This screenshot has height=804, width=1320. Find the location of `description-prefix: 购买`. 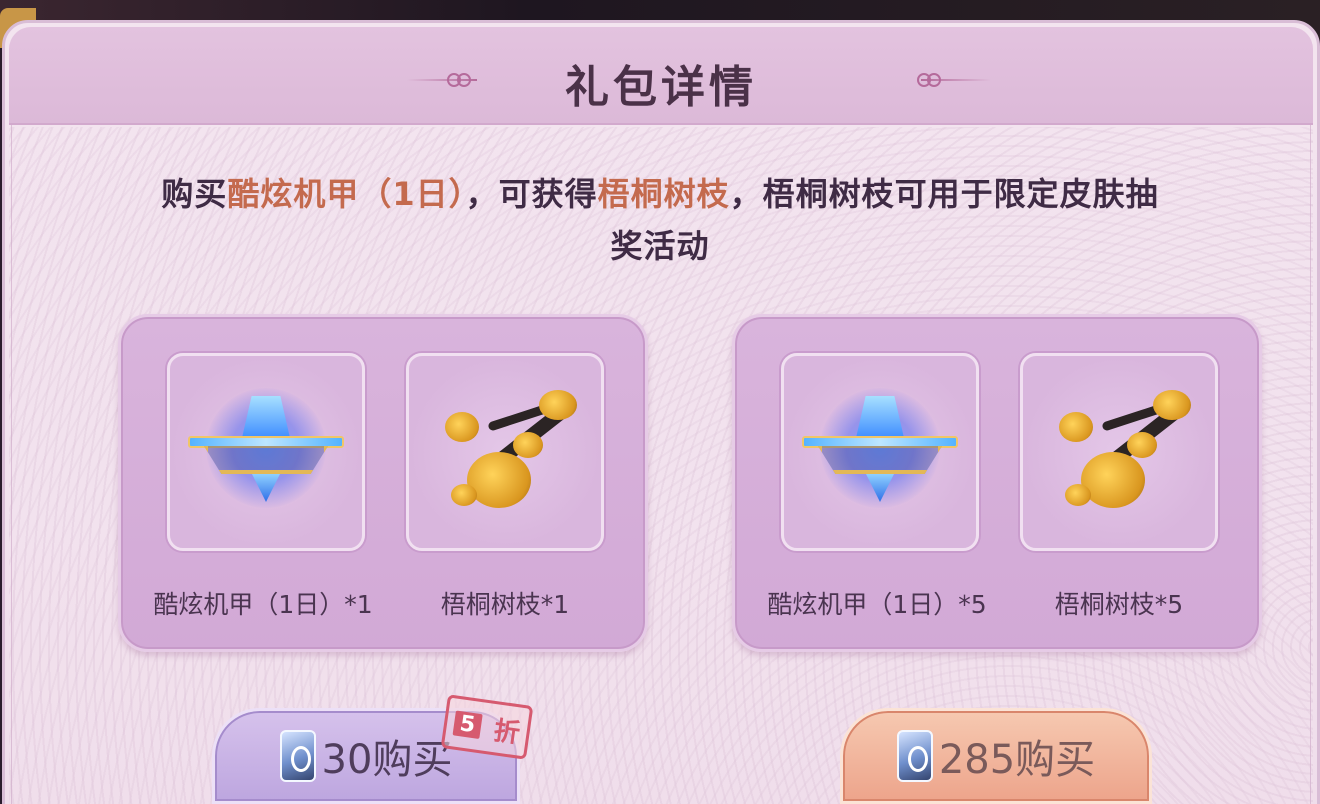

description-prefix: 购买 is located at coordinates (194, 194).